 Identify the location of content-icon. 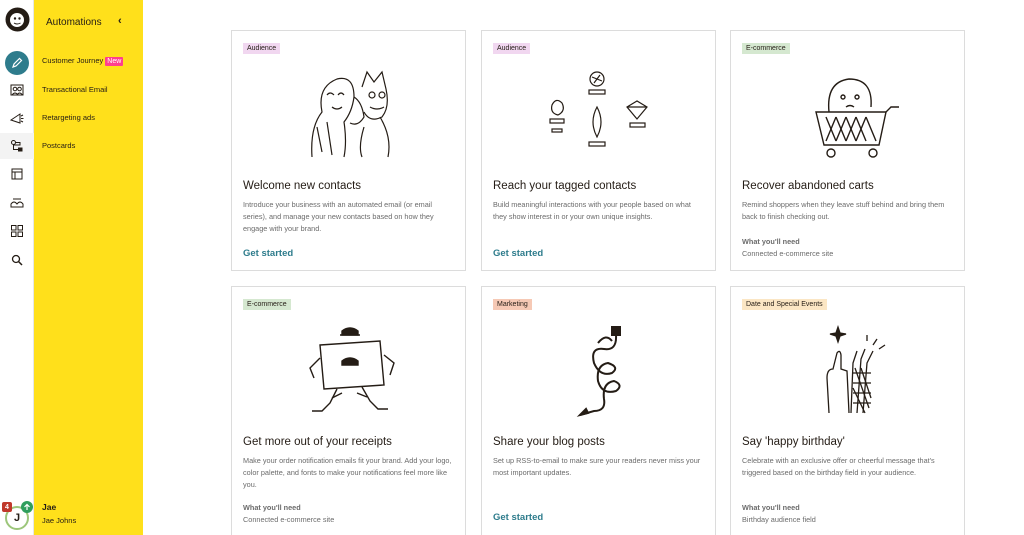
(17, 202).